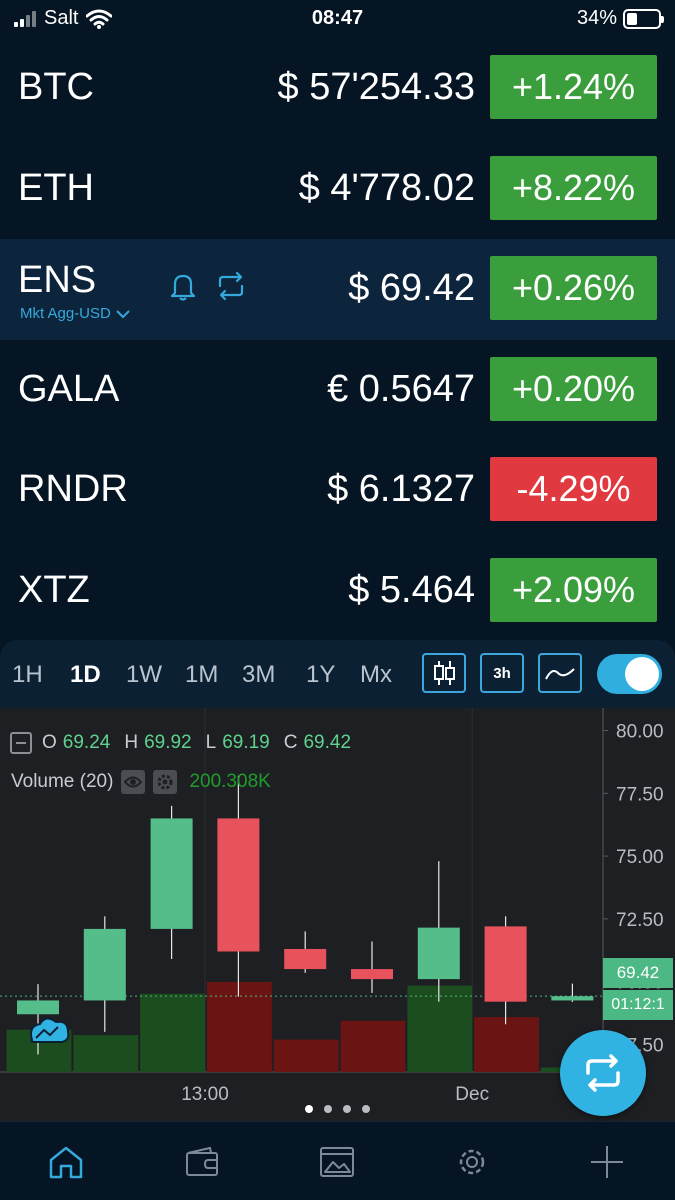  I want to click on eye-icon, so click(133, 782).